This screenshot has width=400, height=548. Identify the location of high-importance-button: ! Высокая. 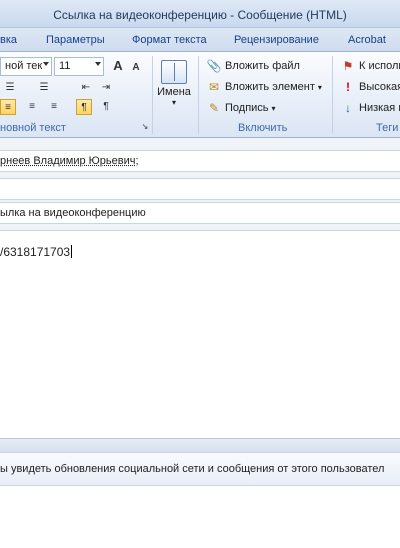
(370, 87).